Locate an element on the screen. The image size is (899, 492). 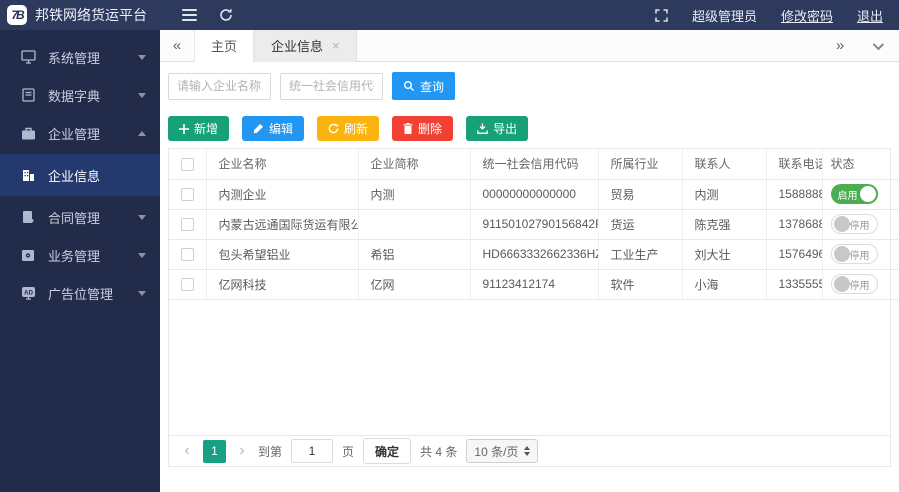
building-icon is located at coordinates (28, 175).